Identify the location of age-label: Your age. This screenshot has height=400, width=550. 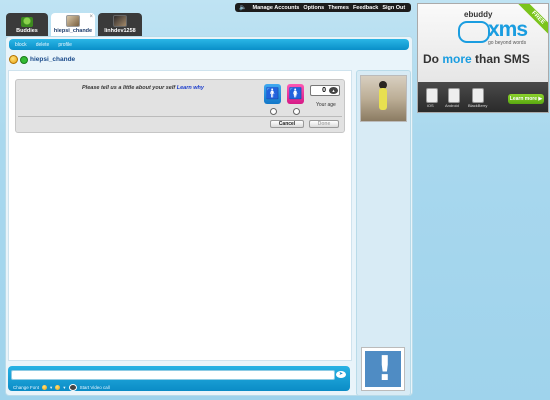
(326, 105).